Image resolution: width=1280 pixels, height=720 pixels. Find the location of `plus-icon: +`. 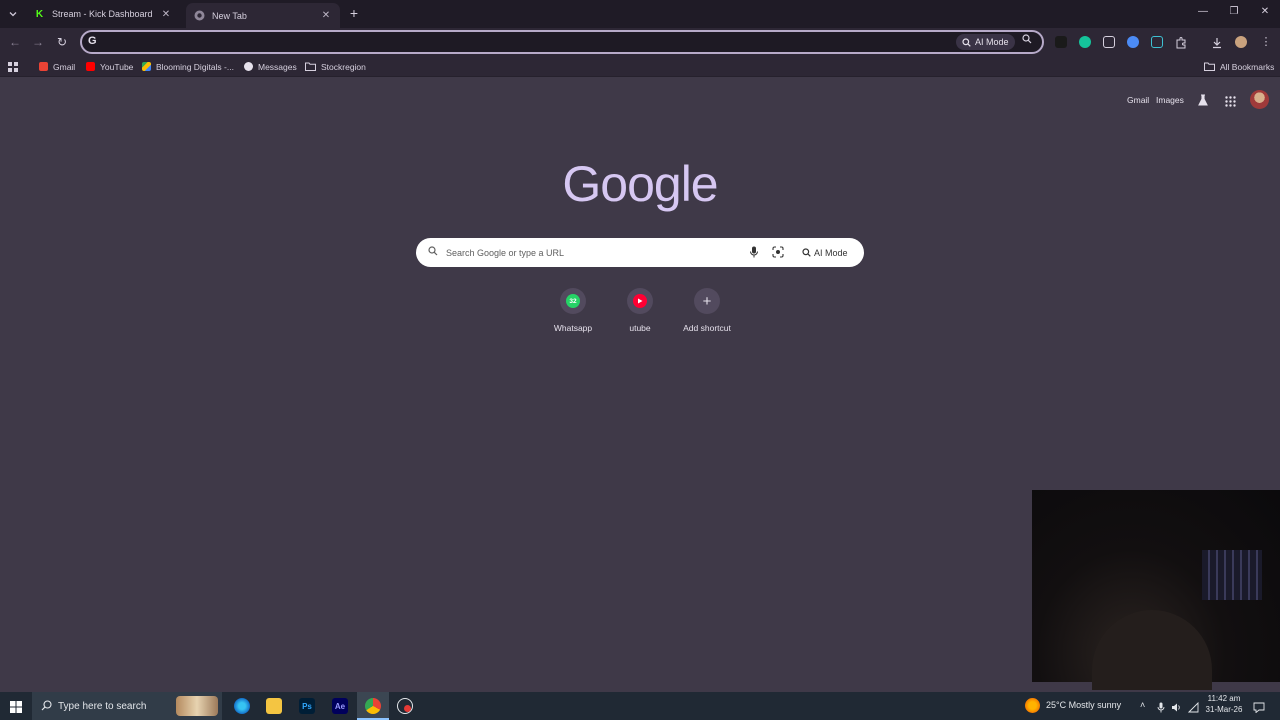

plus-icon: + is located at coordinates (707, 301).